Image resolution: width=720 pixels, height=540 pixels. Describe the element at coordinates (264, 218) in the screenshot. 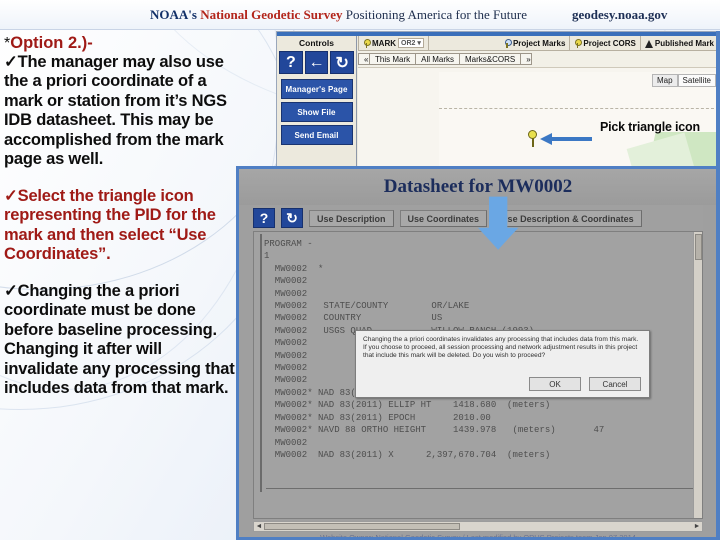

I see `datasheet-help-icon: ?` at that location.